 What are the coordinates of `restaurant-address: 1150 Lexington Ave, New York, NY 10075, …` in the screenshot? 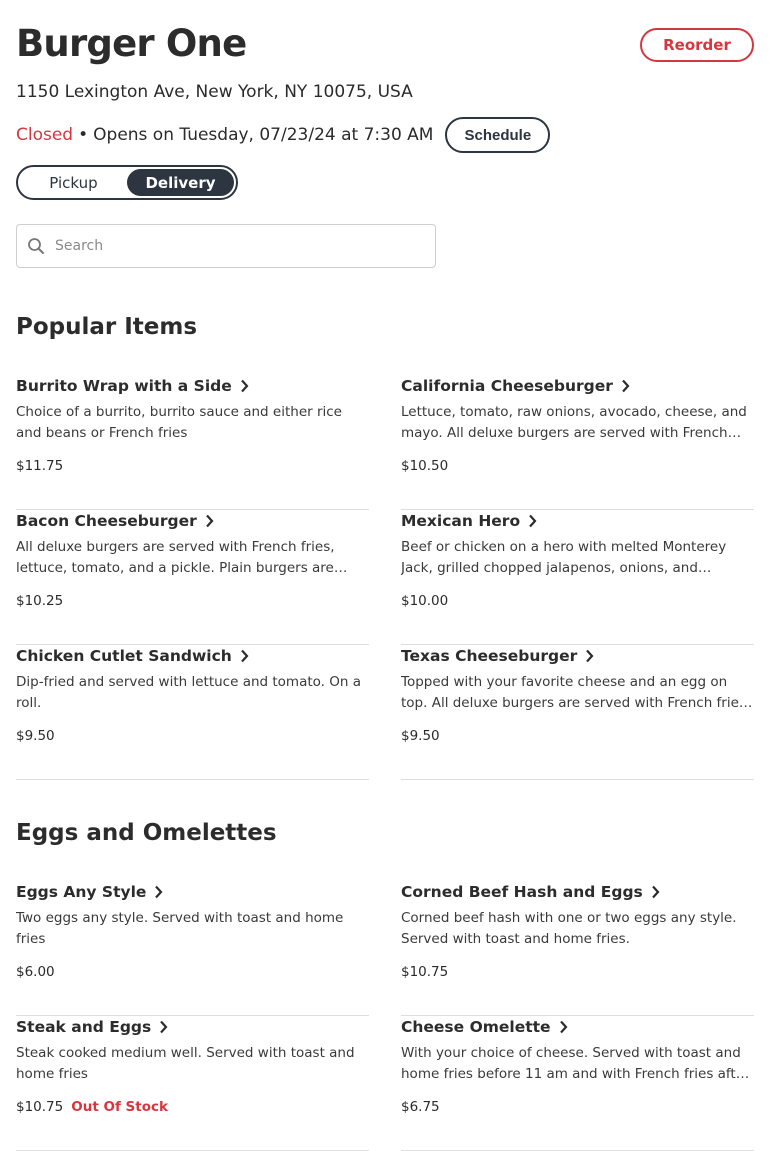 It's located at (214, 92).